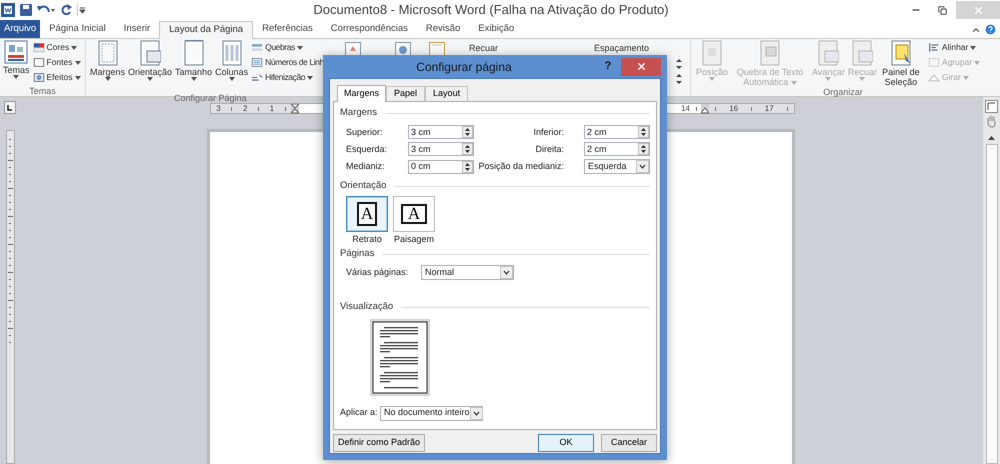 The height and width of the screenshot is (464, 1000). Describe the element at coordinates (446, 93) in the screenshot. I see `dialog-tab: Layout` at that location.